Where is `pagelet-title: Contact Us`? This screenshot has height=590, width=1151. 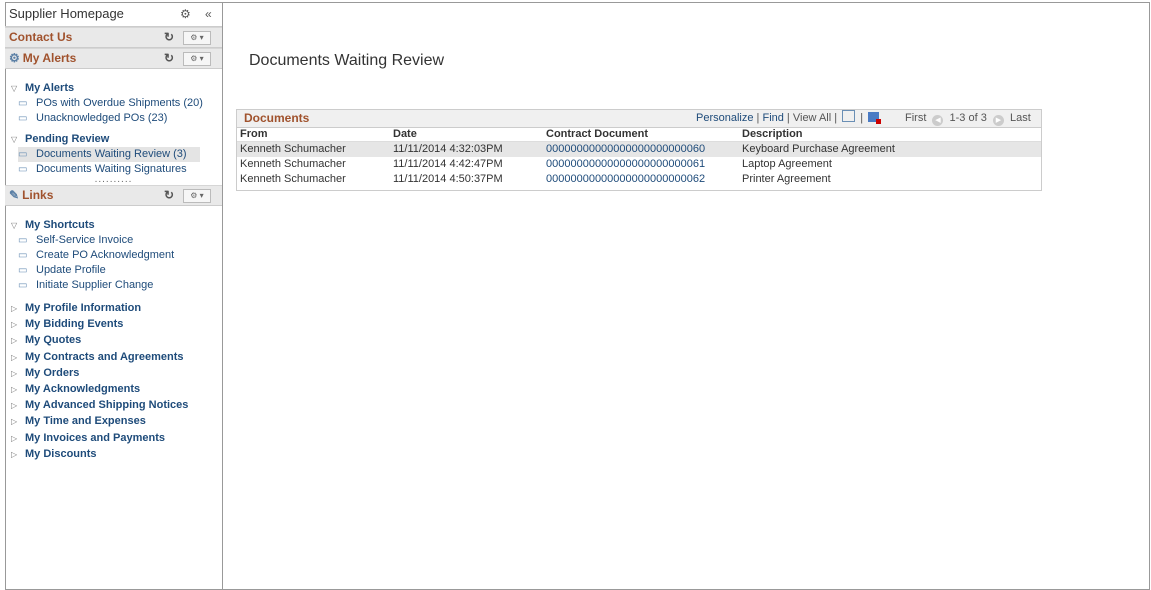 pagelet-title: Contact Us is located at coordinates (40, 37).